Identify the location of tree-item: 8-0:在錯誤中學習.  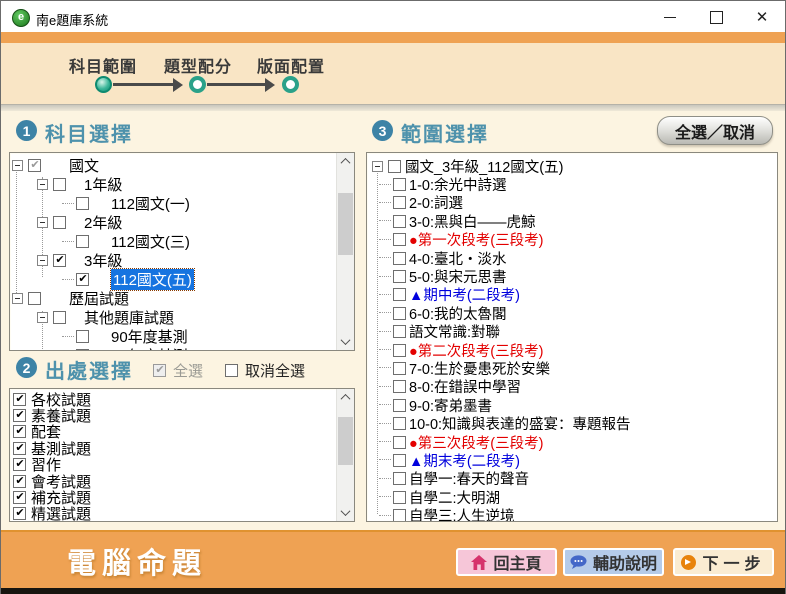
(572, 387).